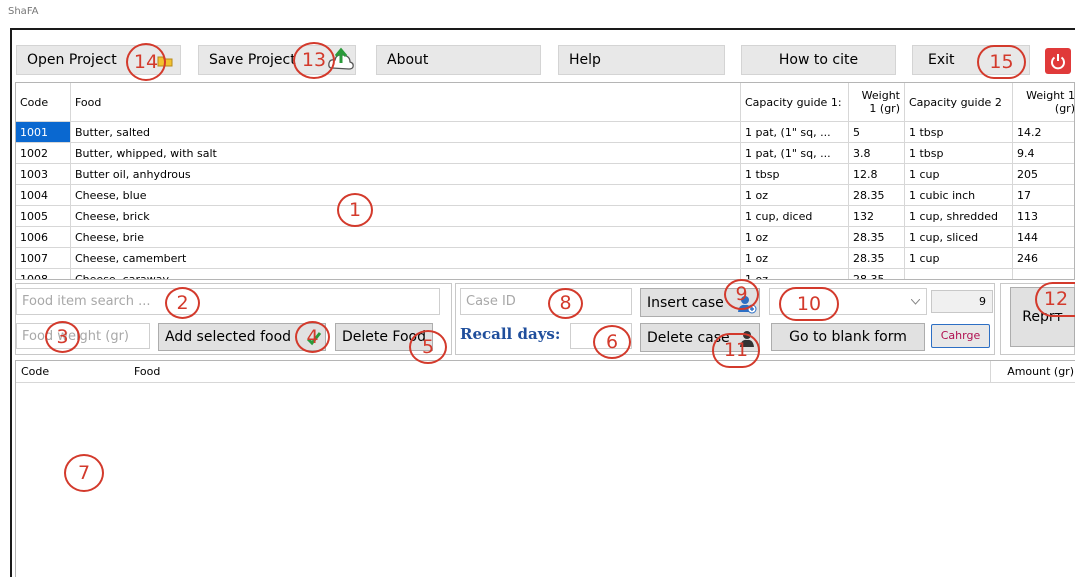  I want to click on cell-code: 1005, so click(43, 216).